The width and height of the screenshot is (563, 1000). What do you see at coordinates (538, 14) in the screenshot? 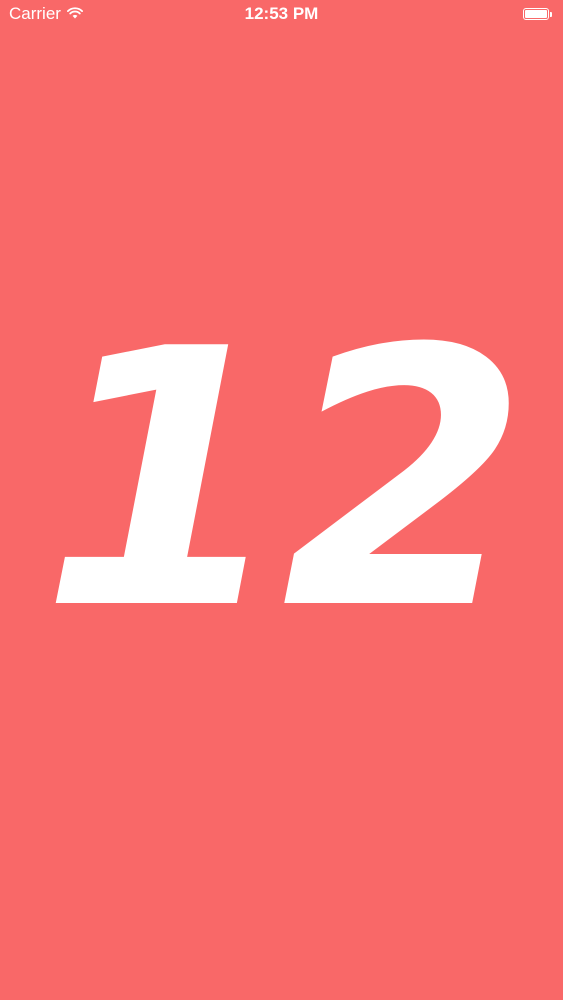
I see `battery-icon` at bounding box center [538, 14].